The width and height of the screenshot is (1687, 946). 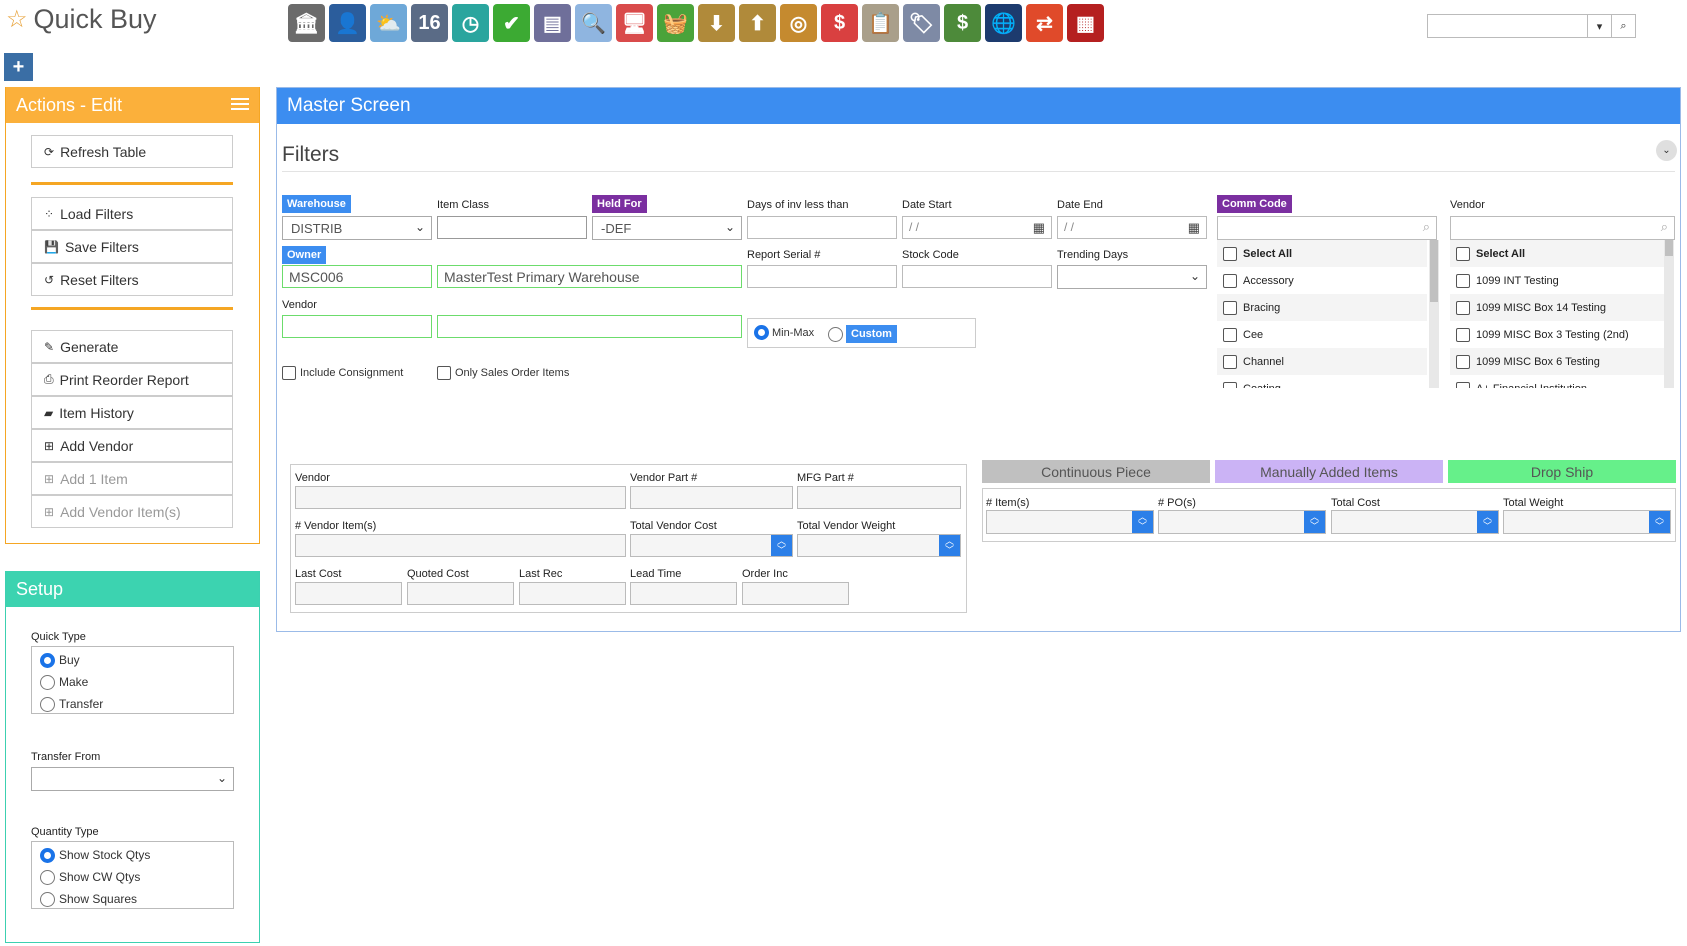 I want to click on radio-quantity-type-show-cw-qtys: Show CW Qtys, so click(x=132, y=877).